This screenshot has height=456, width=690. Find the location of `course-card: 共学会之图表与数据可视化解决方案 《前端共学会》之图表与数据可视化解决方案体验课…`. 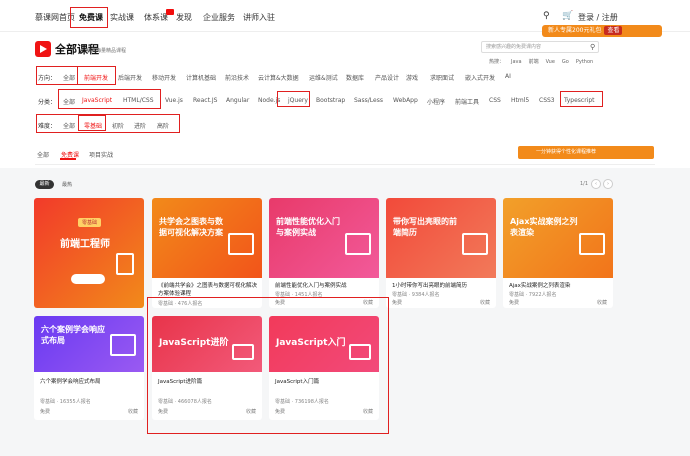

course-card: 共学会之图表与数据可视化解决方案 《前端共学会》之图表与数据可视化解决方案体验课… is located at coordinates (207, 253).